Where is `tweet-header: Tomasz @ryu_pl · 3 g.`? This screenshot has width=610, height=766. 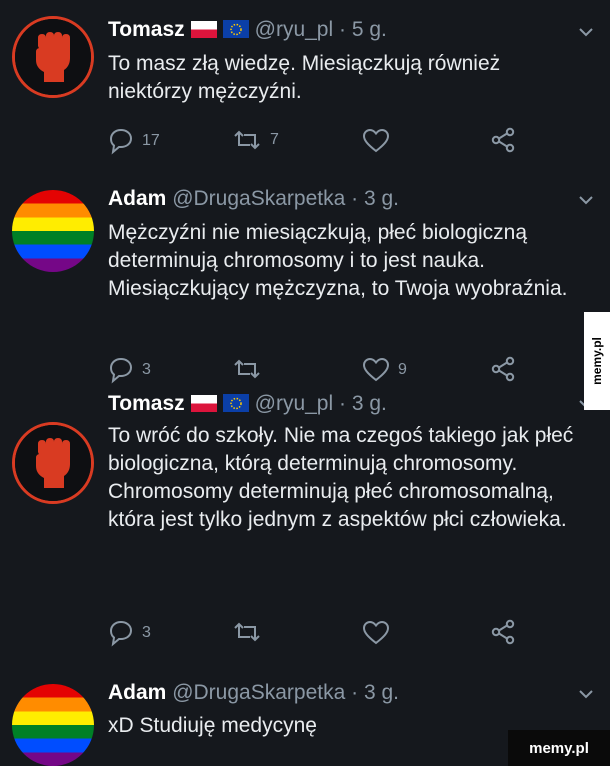
tweet-header: Tomasz @ryu_pl · 3 g. is located at coordinates (247, 404).